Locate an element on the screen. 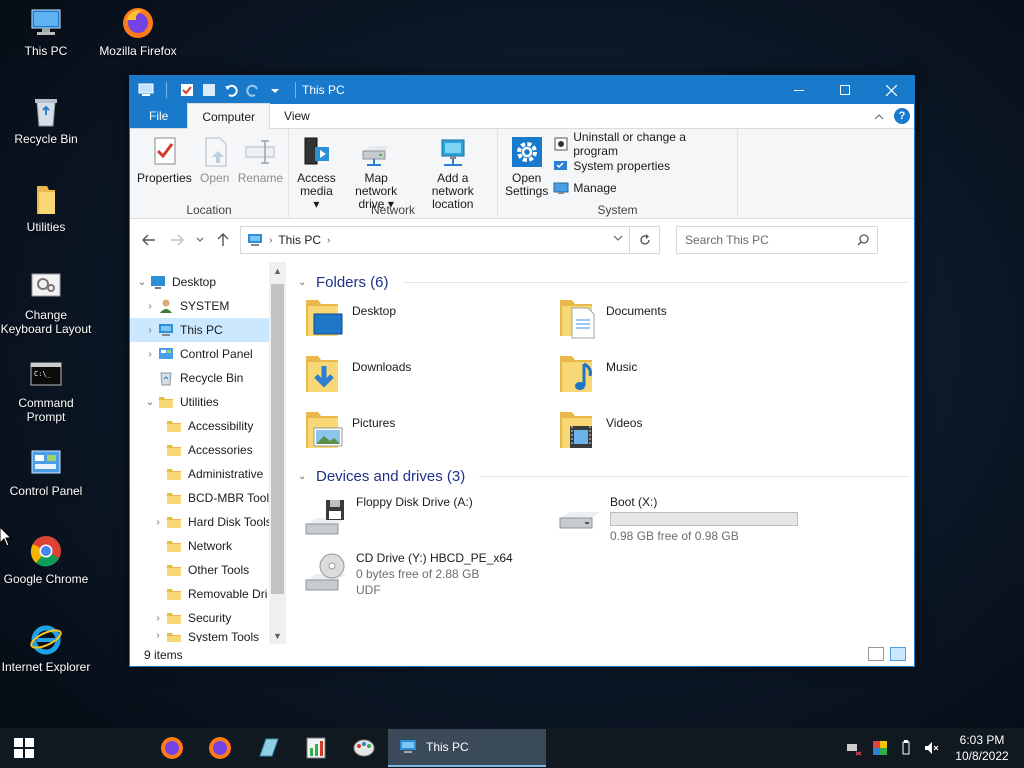 The width and height of the screenshot is (1024, 768). tree-item-system-tools: › System Tools is located at coordinates (208, 636).